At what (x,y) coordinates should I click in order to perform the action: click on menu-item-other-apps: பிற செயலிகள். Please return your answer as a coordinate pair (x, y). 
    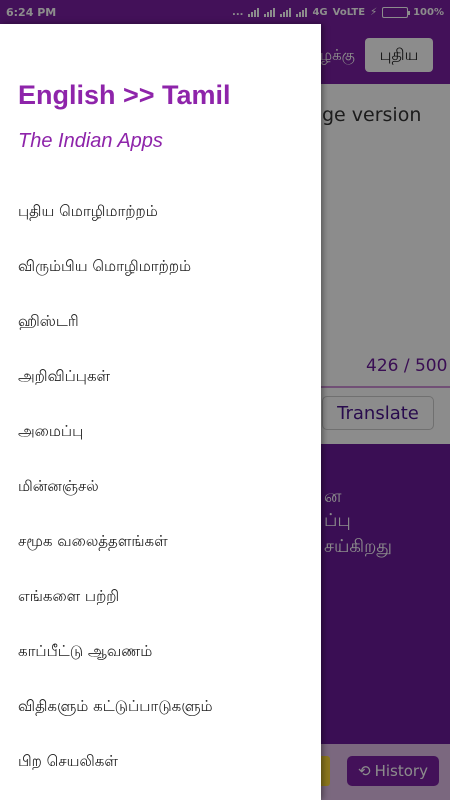
    Looking at the image, I should click on (160, 761).